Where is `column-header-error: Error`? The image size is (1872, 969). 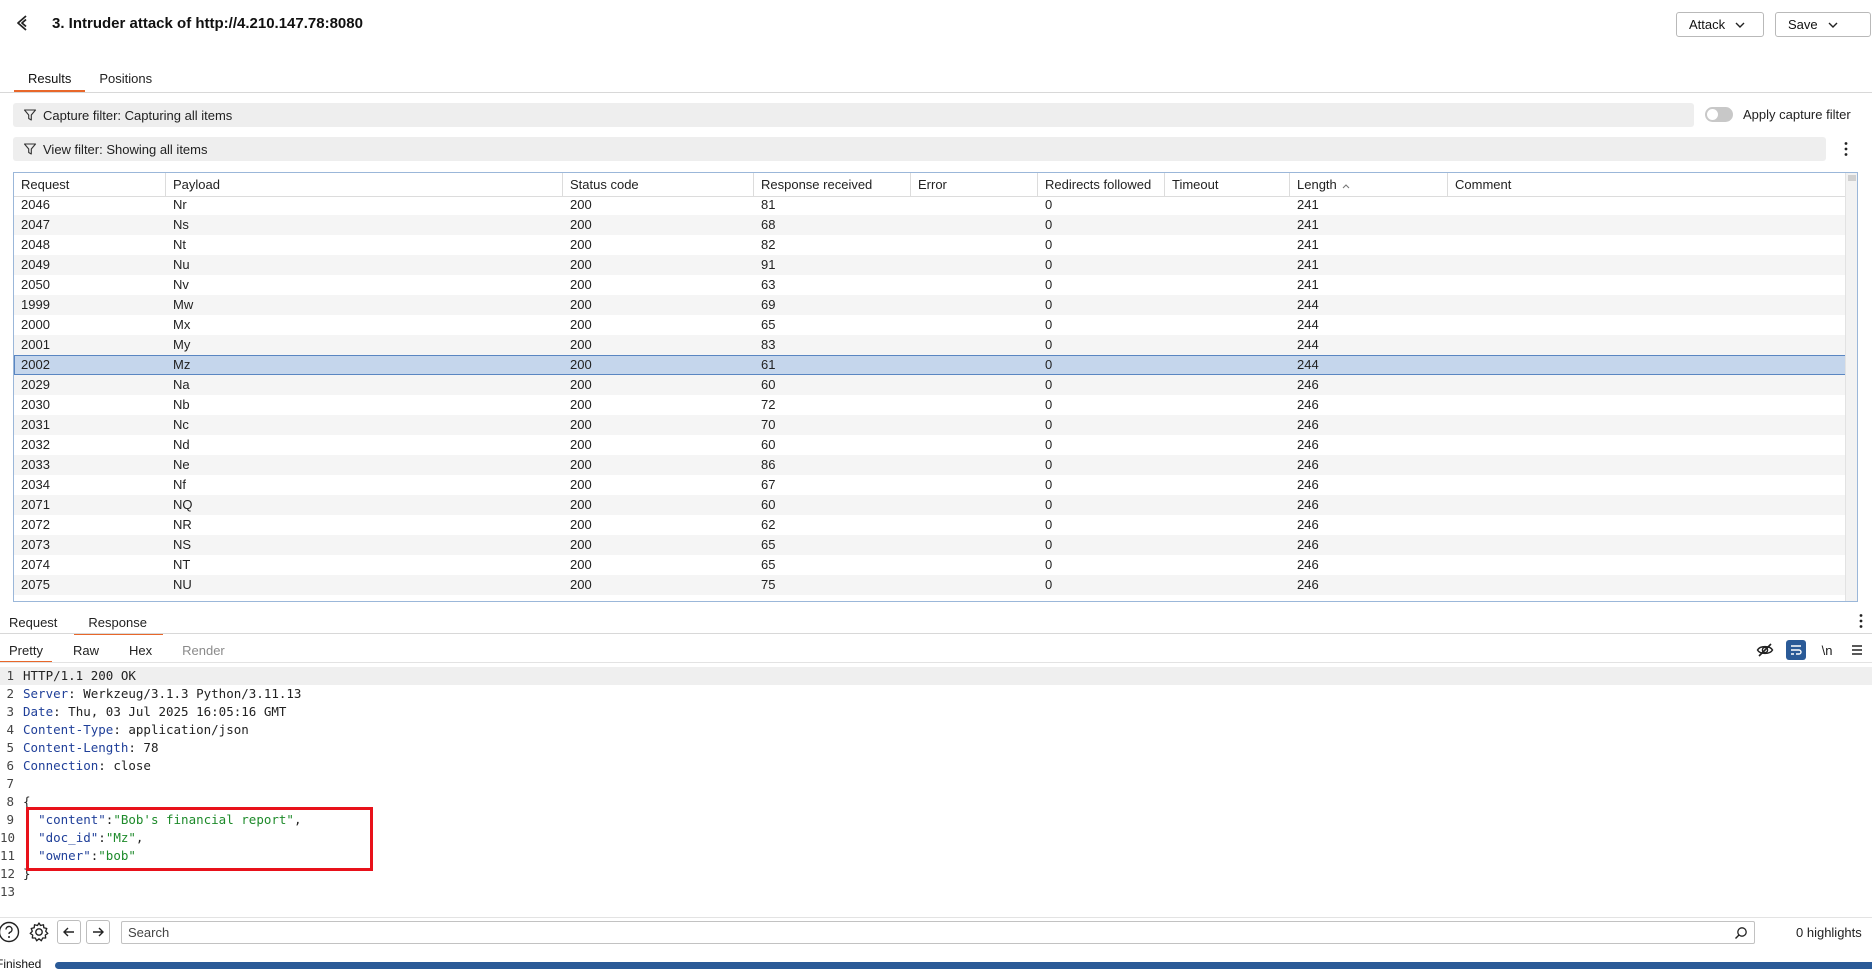 column-header-error: Error is located at coordinates (974, 185).